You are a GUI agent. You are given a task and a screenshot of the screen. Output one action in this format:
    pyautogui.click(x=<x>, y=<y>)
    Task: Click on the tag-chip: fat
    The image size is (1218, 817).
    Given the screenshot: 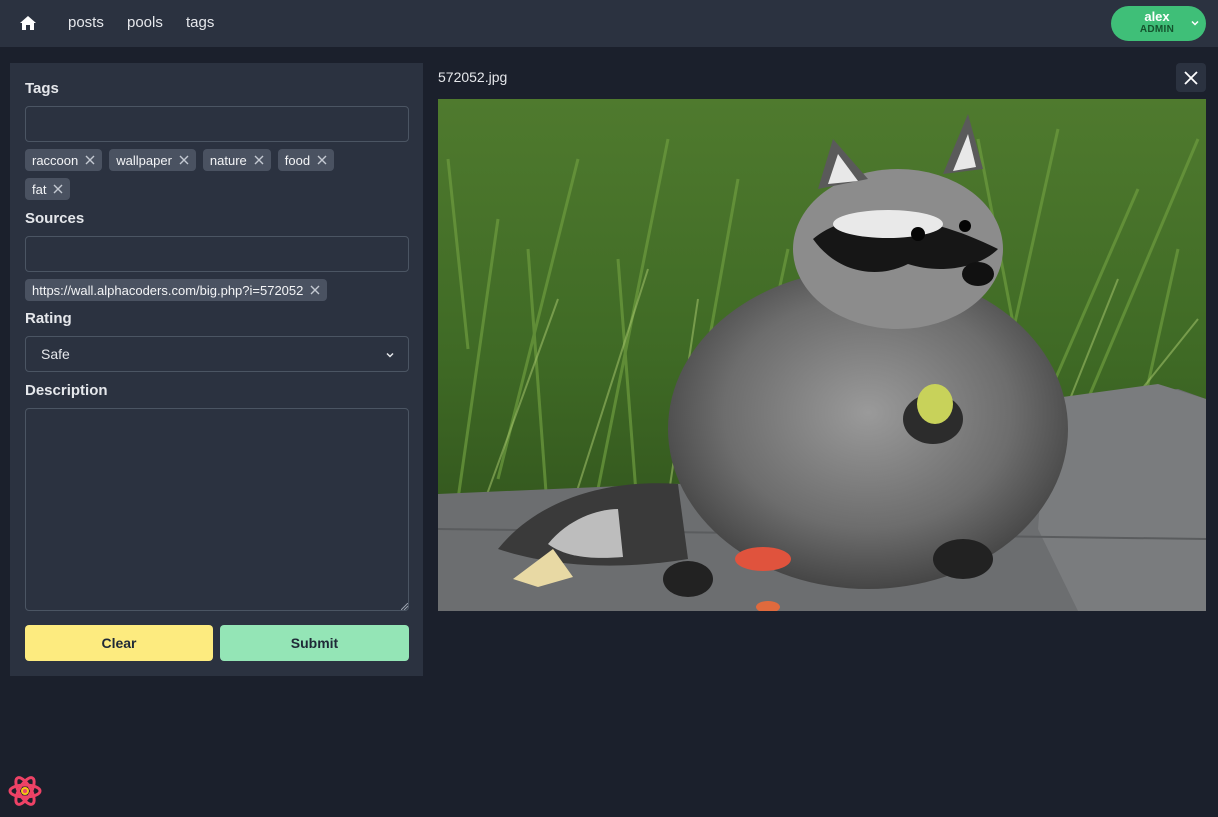 What is the action you would take?
    pyautogui.click(x=48, y=189)
    